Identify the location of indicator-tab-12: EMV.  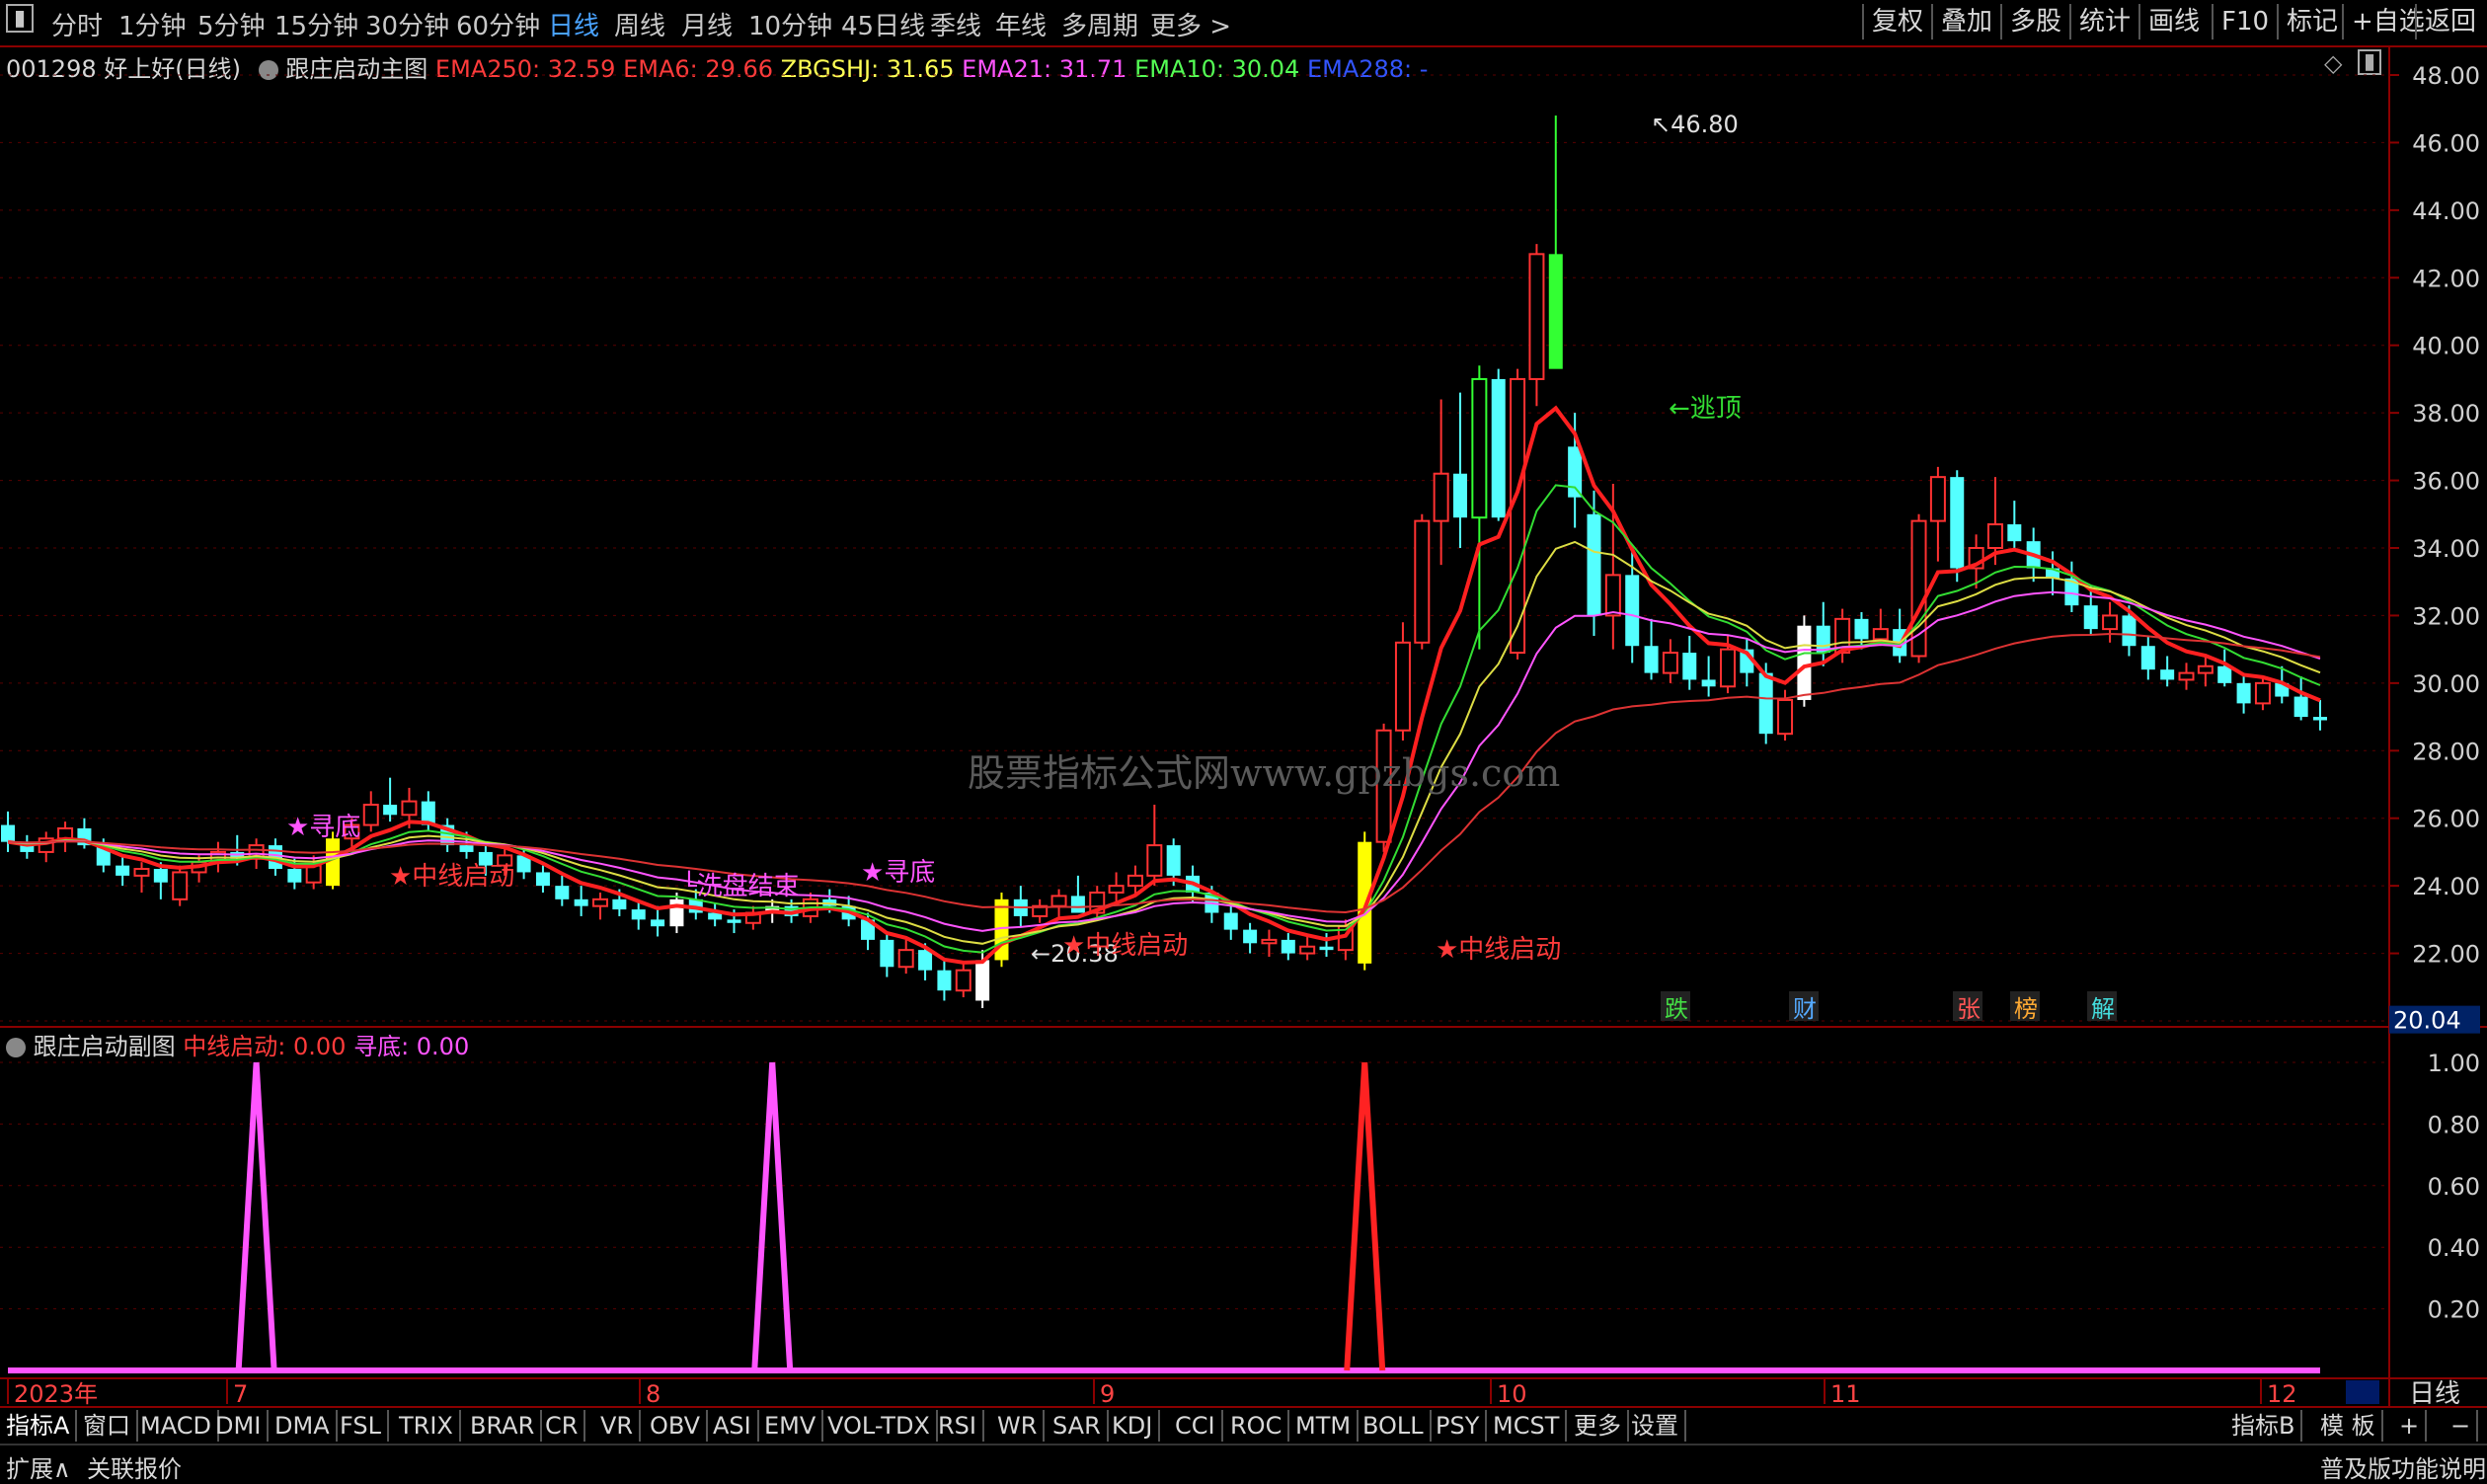
(791, 1426).